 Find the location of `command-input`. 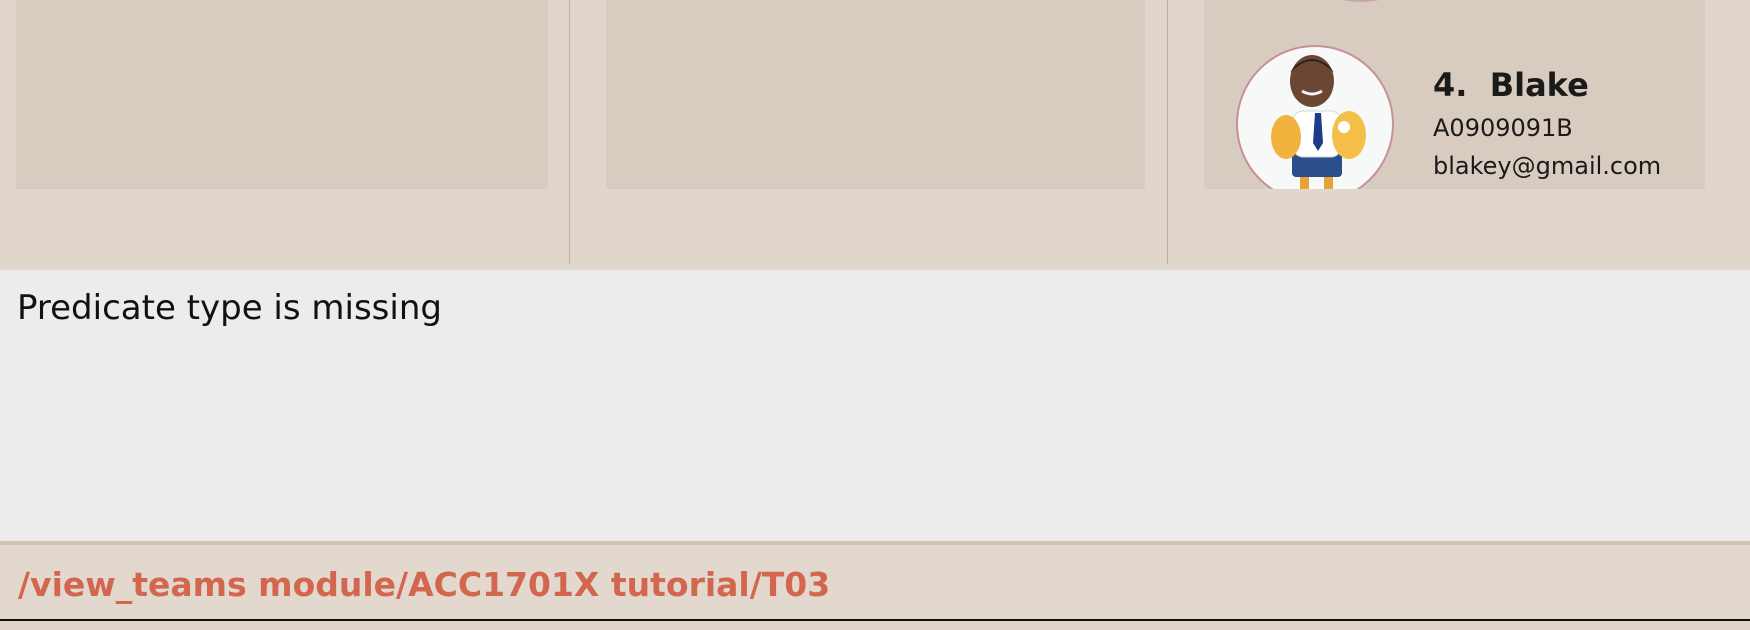

command-input is located at coordinates (868, 584).